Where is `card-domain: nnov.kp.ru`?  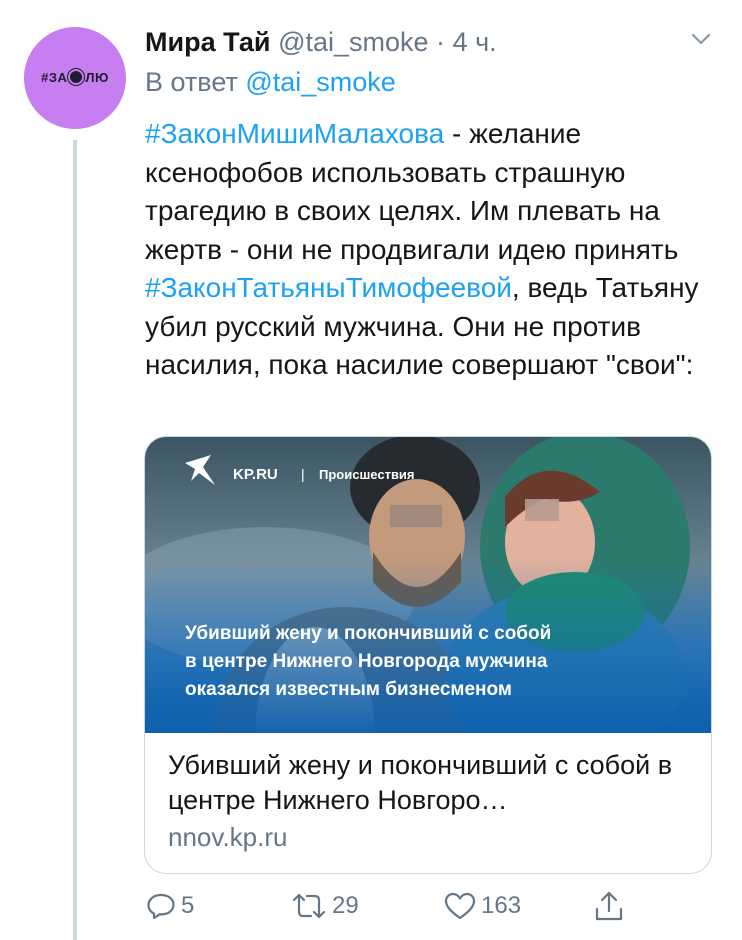 card-domain: nnov.kp.ru is located at coordinates (228, 837).